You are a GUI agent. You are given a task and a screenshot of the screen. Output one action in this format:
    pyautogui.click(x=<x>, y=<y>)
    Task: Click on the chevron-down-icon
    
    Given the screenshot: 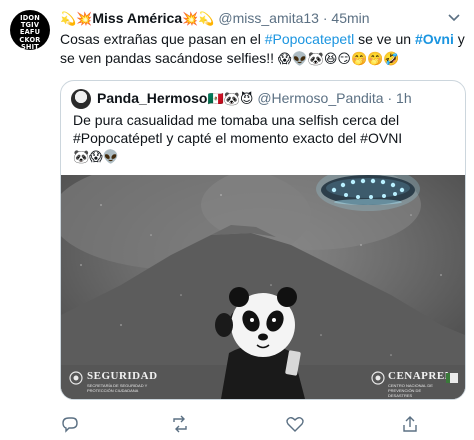 What is the action you would take?
    pyautogui.click(x=454, y=17)
    